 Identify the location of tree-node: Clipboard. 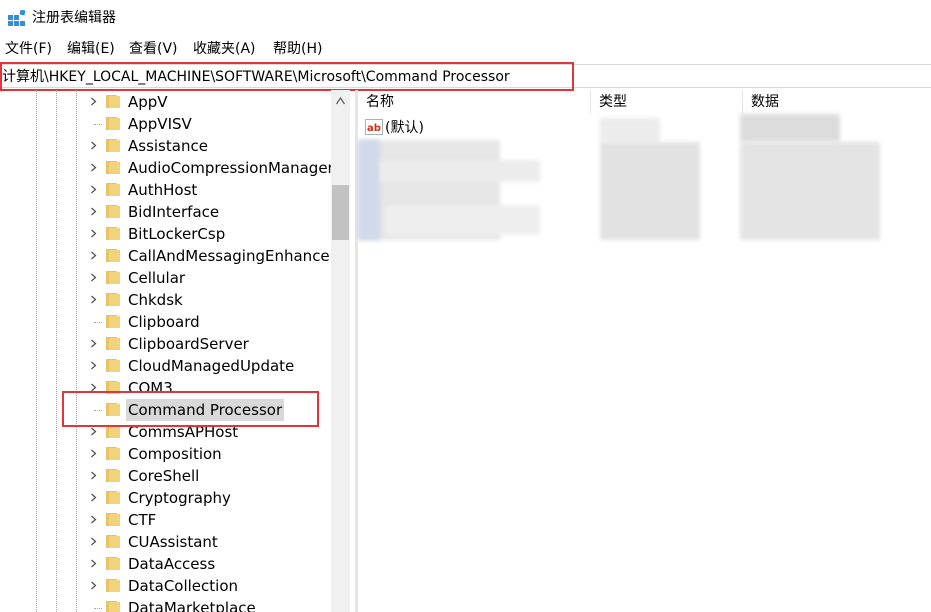
(165, 322).